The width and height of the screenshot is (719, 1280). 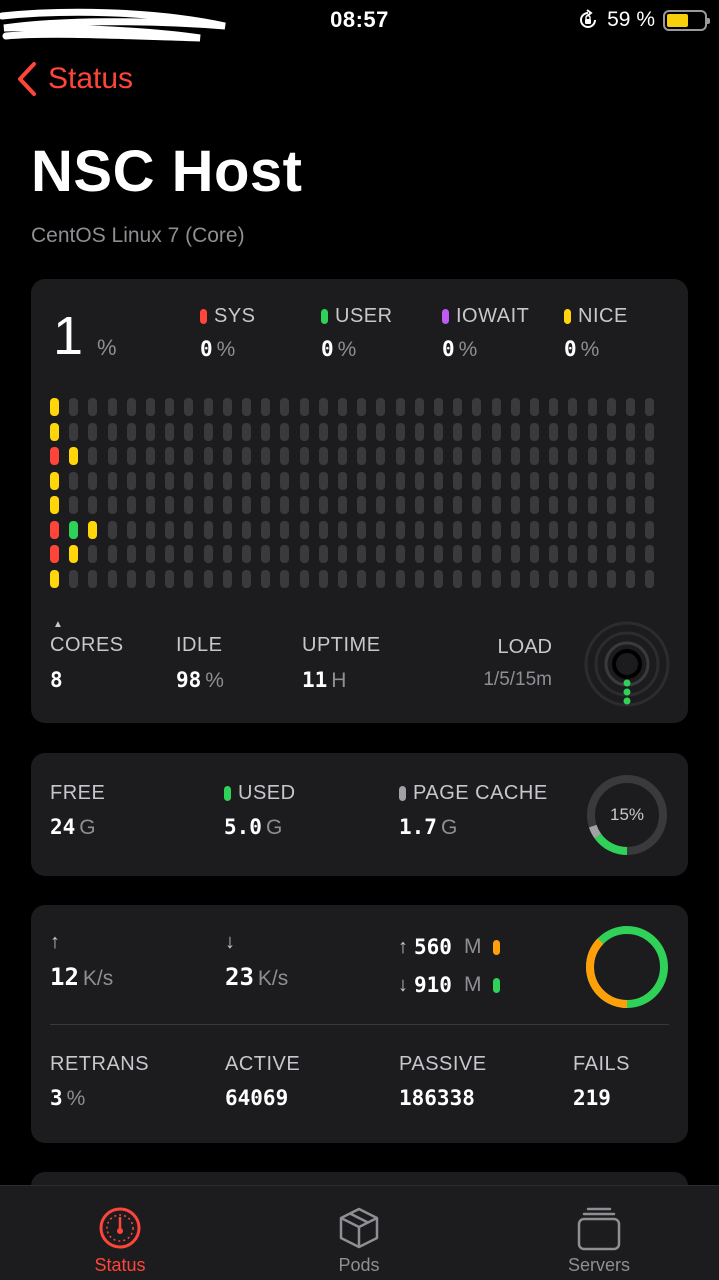 I want to click on memory-card: FREE 24 G USED 5.0 G PAGE CACHE 1.7 G 15%, so click(x=359, y=814).